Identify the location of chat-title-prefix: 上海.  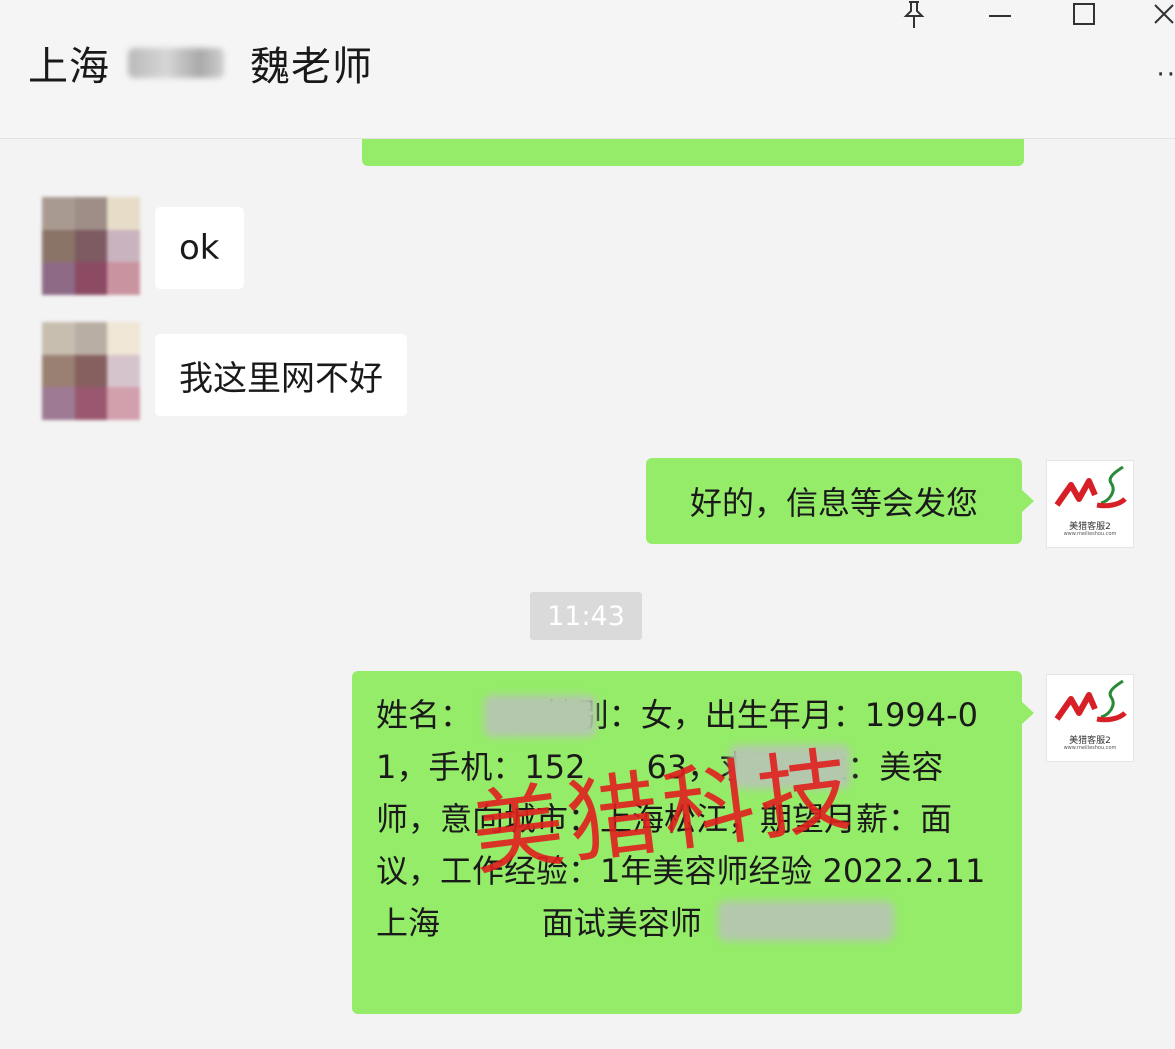
(69, 67).